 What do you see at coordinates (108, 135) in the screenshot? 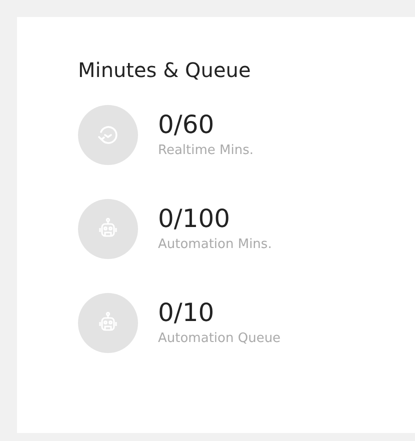
I see `clock-refresh-icon` at bounding box center [108, 135].